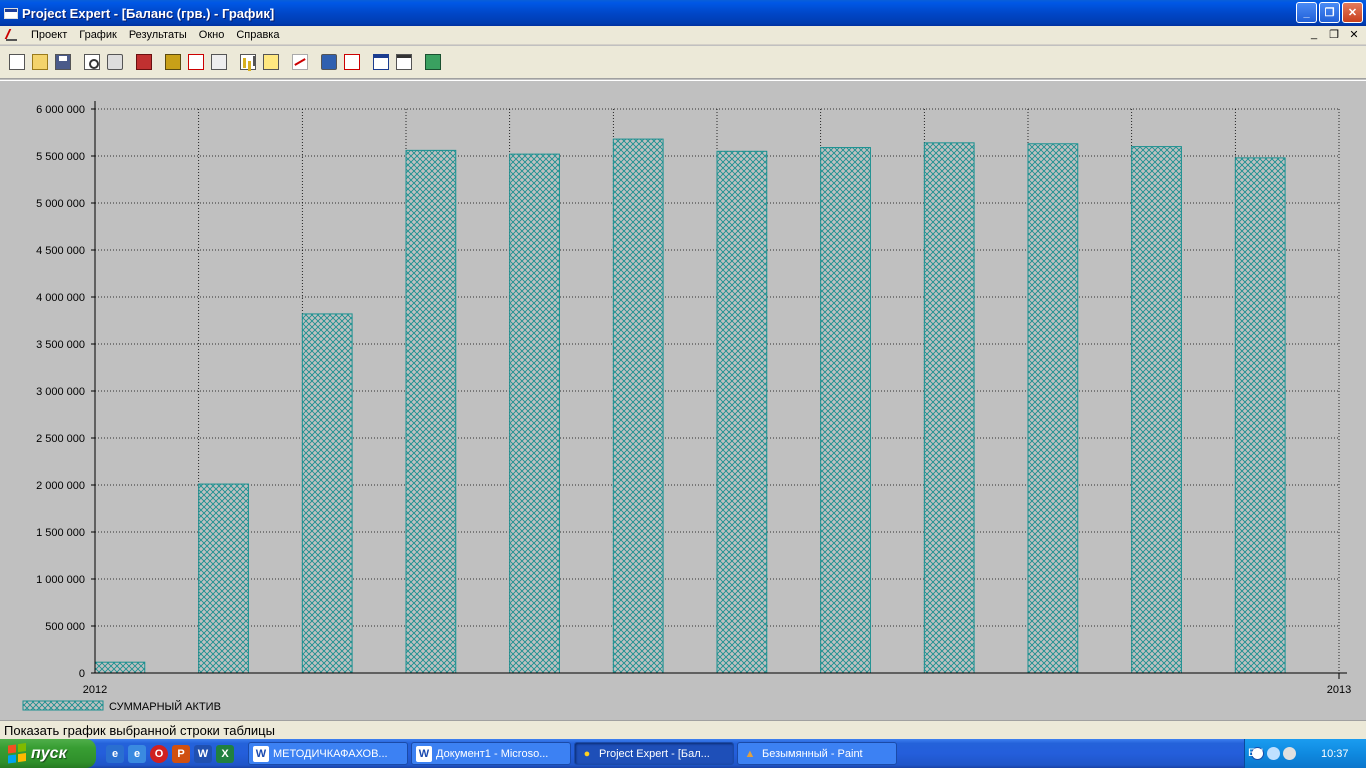 The height and width of the screenshot is (768, 1366). I want to click on notes-button, so click(271, 62).